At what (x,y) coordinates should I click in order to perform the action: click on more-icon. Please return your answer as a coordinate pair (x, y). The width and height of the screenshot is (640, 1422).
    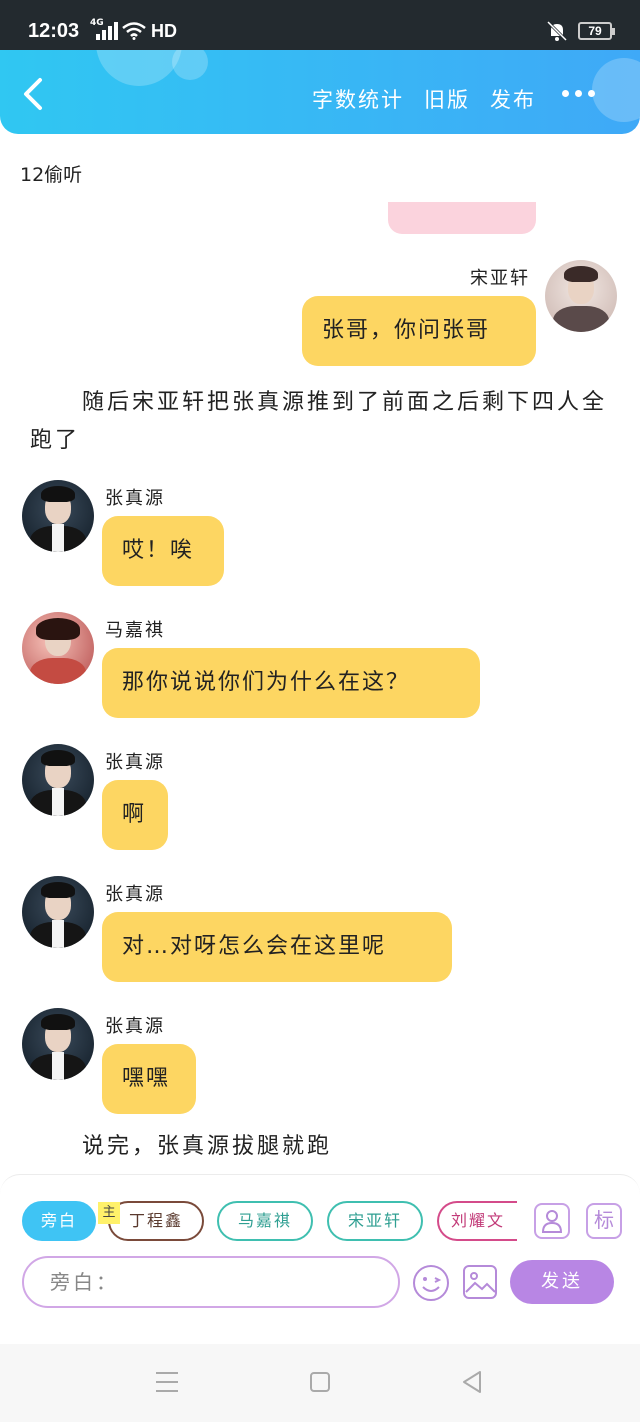
    Looking at the image, I should click on (580, 96).